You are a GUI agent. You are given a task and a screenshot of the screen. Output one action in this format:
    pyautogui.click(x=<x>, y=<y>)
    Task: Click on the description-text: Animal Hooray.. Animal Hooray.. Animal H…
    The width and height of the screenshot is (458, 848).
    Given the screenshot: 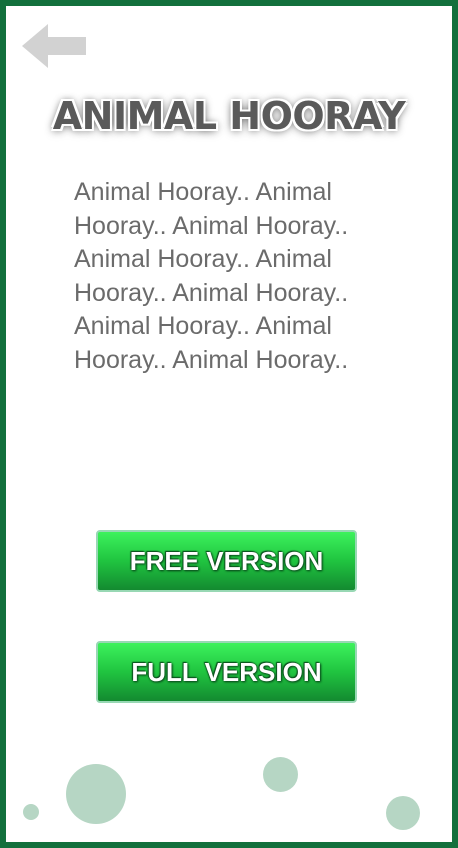 What is the action you would take?
    pyautogui.click(x=211, y=276)
    